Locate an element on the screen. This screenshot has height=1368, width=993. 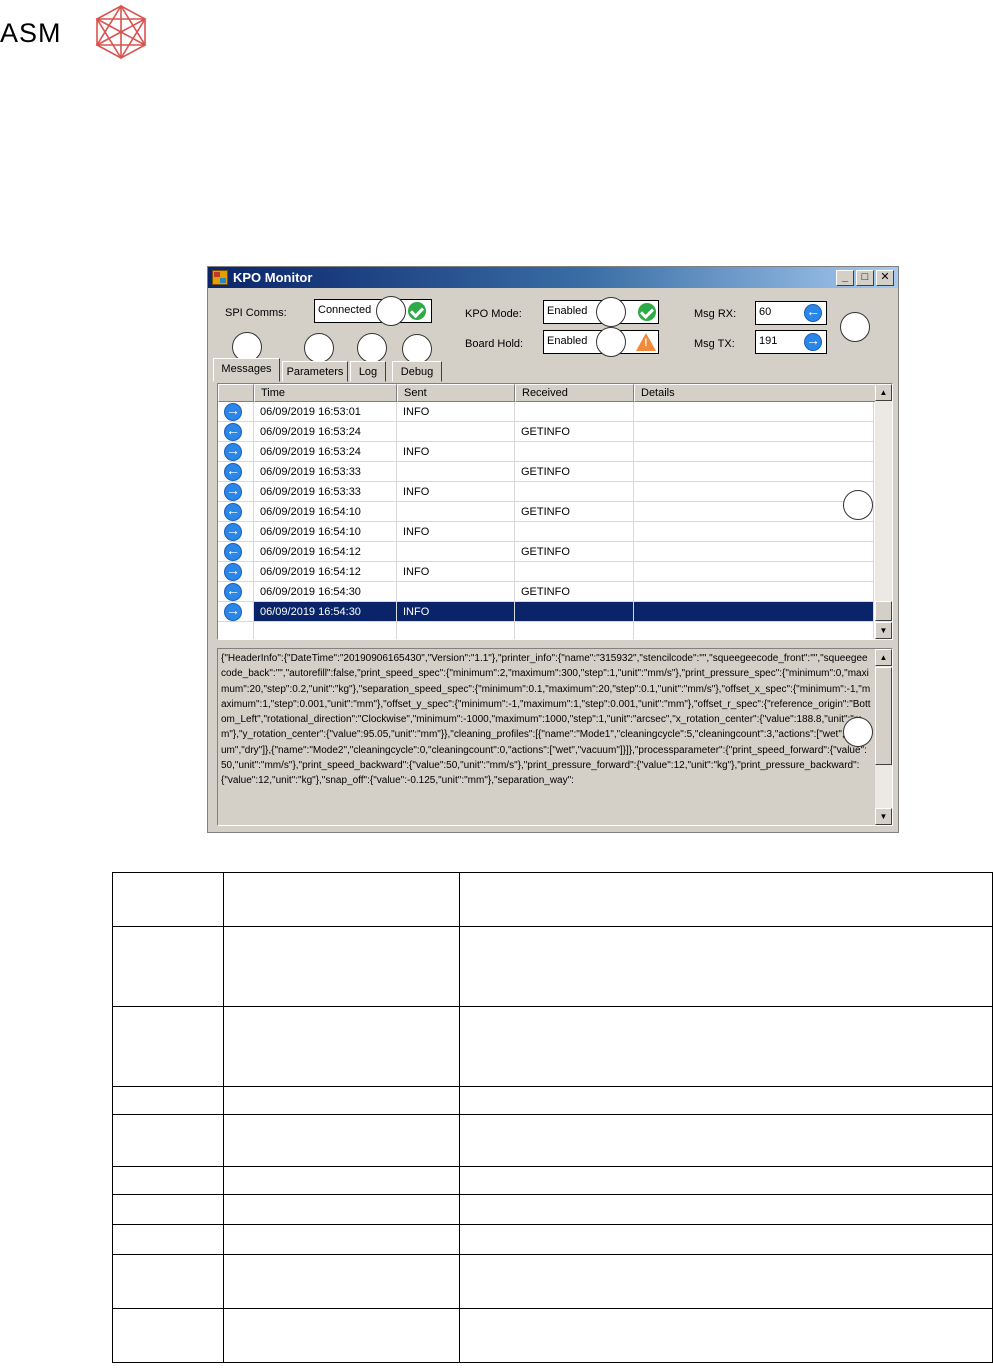
empty-row is located at coordinates (546, 630).